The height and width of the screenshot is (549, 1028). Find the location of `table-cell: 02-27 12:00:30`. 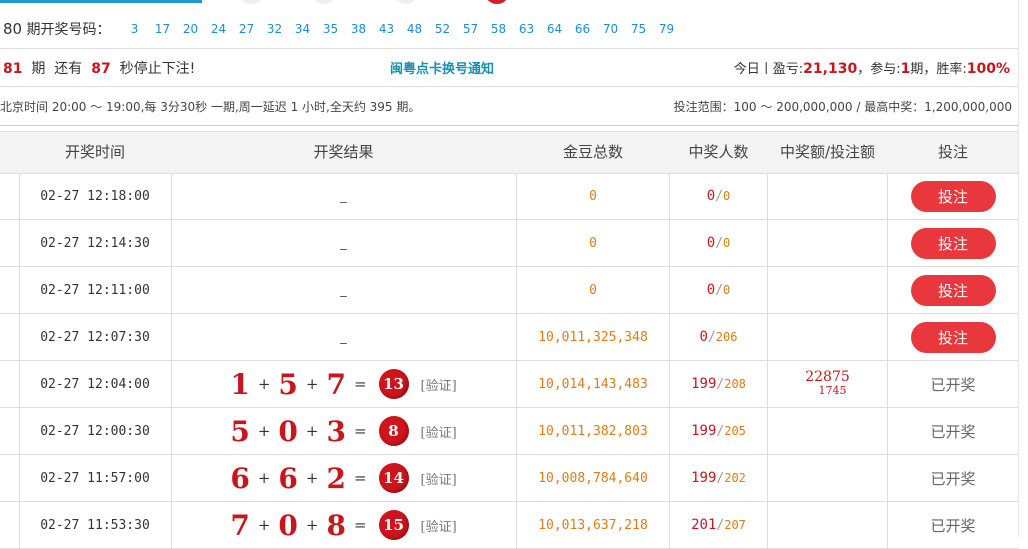

table-cell: 02-27 12:00:30 is located at coordinates (95, 431).